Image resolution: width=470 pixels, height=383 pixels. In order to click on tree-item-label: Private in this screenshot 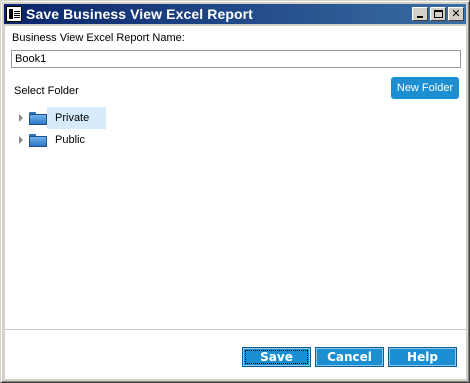, I will do `click(72, 118)`.